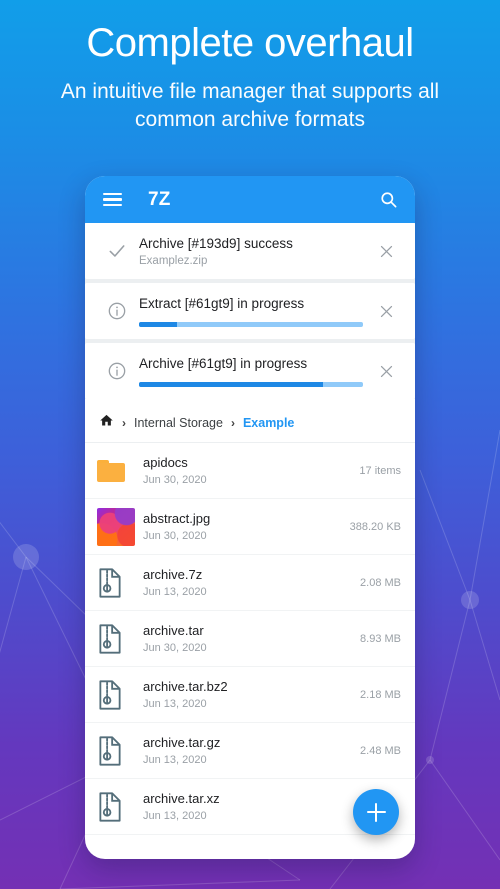 This screenshot has height=889, width=500. Describe the element at coordinates (380, 750) in the screenshot. I see `file-size: 2.48 MB` at that location.